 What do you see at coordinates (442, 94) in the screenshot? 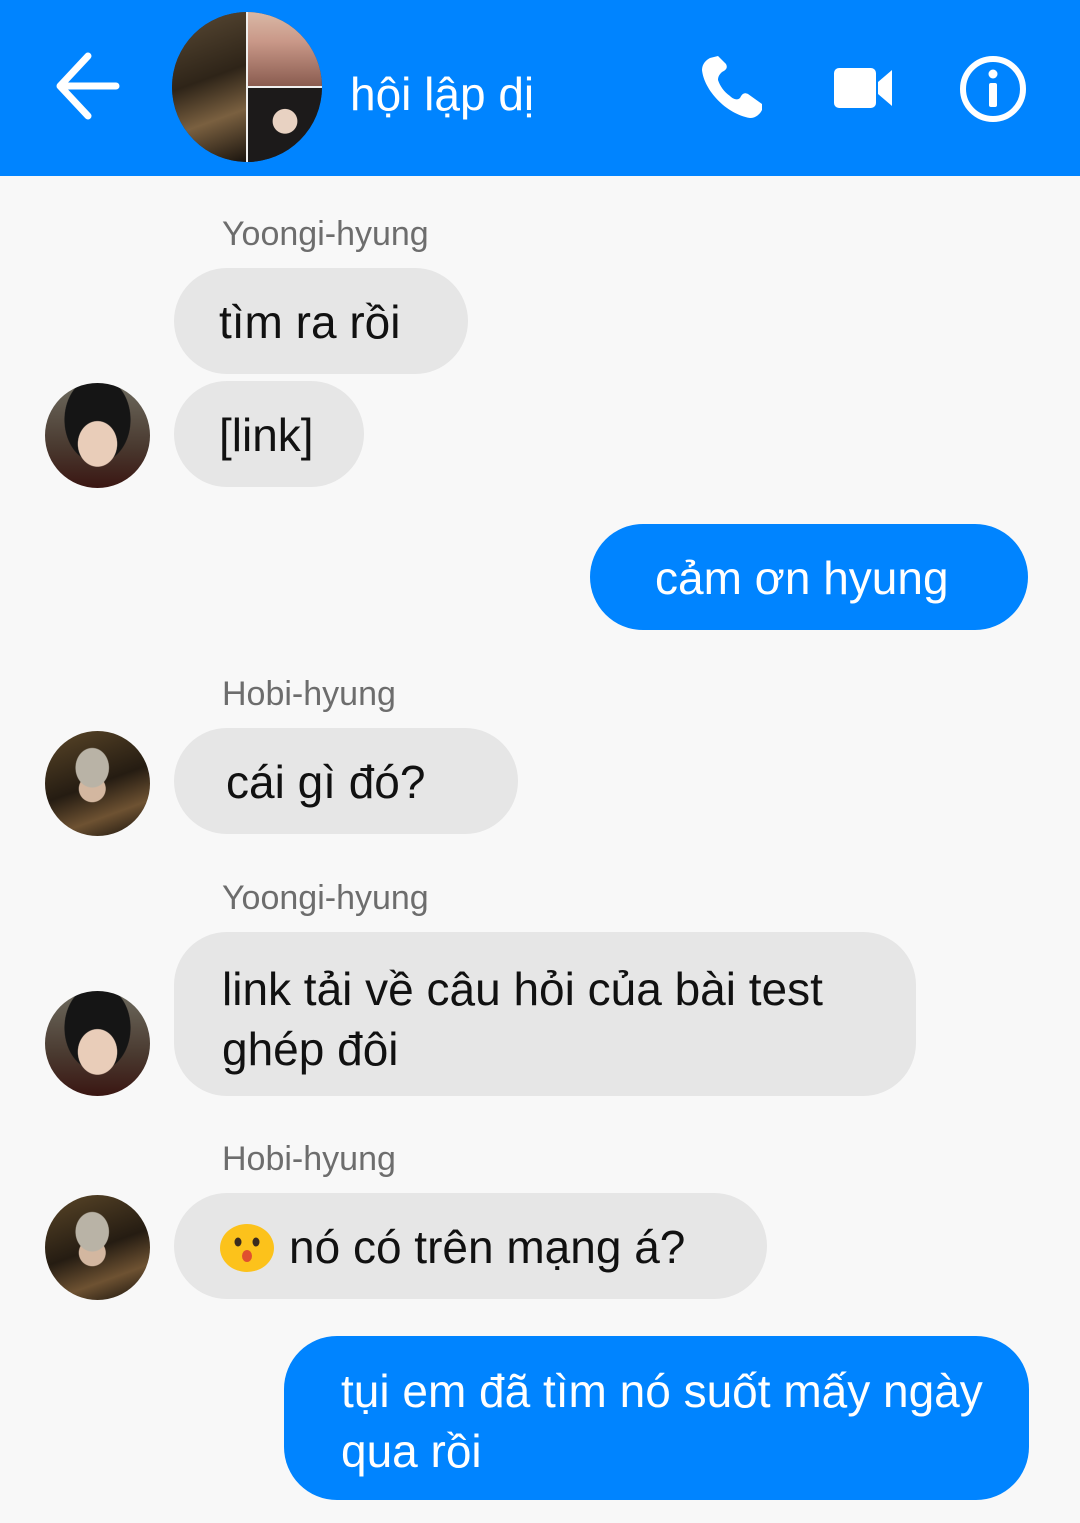
I see `chat-title: hội lập dị` at bounding box center [442, 94].